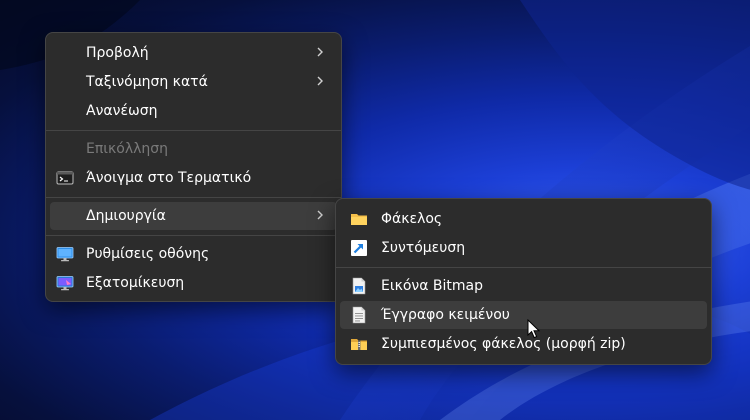 The width and height of the screenshot is (750, 420). Describe the element at coordinates (359, 219) in the screenshot. I see `folder-icon` at that location.